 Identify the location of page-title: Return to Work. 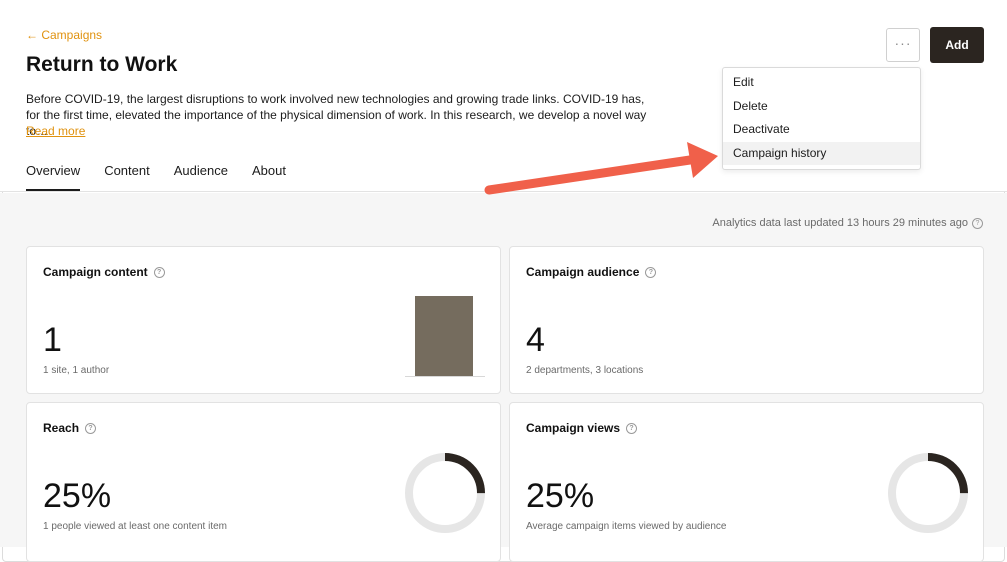
(102, 64).